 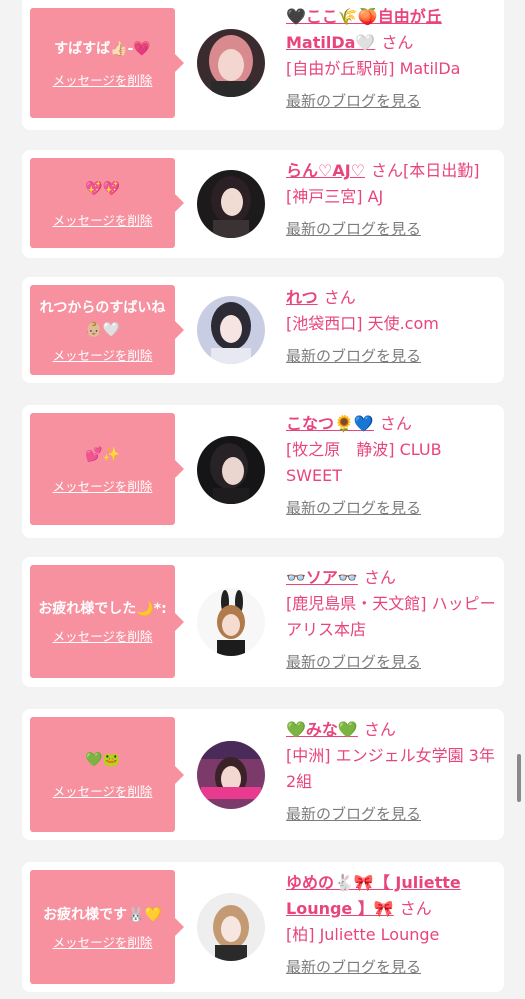 I want to click on profile-info: 💚みな💚 さん [中洲] エンジェル女学園 3年2組 最新のブログを見る, so click(x=391, y=771).